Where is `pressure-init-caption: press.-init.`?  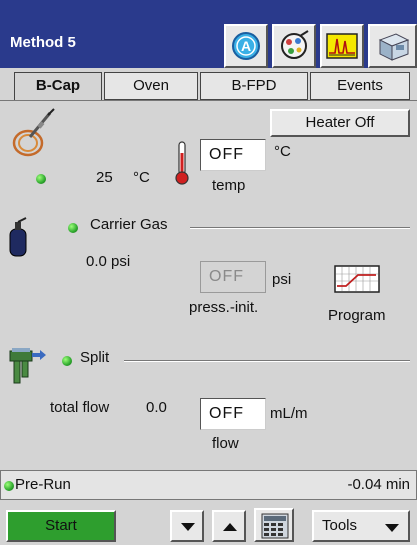
pressure-init-caption: press.-init. is located at coordinates (224, 307).